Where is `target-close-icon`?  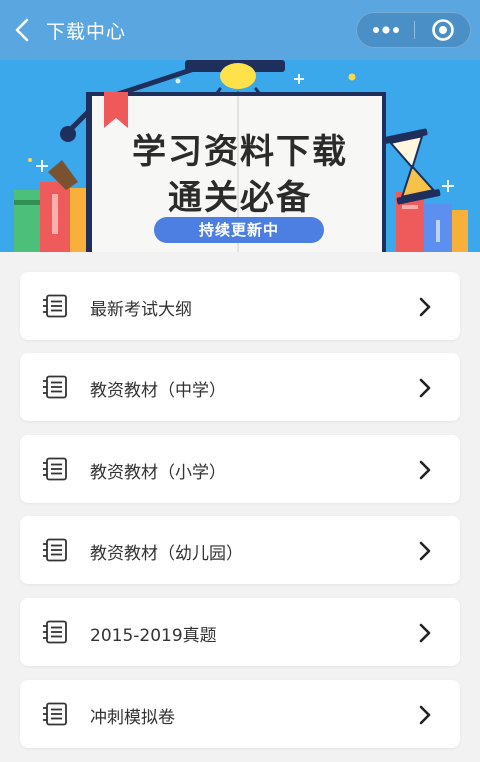
target-close-icon is located at coordinates (443, 30).